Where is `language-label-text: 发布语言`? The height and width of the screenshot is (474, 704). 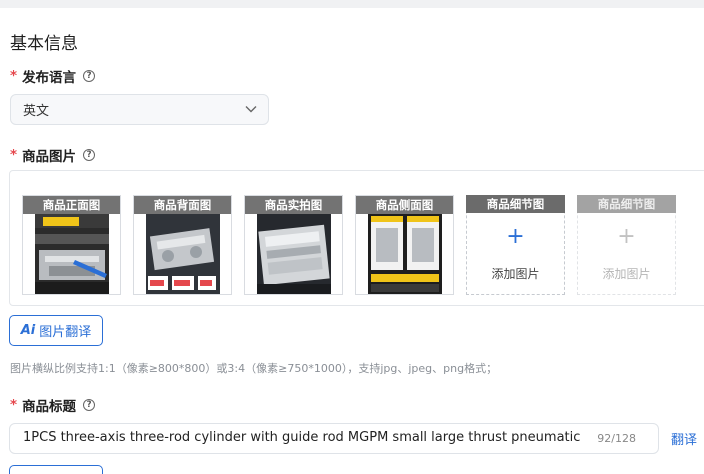
language-label-text: 发布语言 is located at coordinates (49, 78).